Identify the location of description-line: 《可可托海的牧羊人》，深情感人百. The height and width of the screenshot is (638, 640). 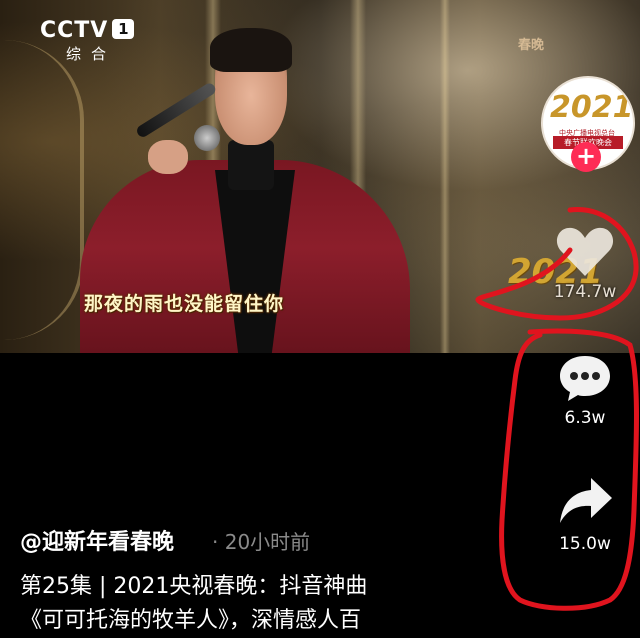
(191, 620).